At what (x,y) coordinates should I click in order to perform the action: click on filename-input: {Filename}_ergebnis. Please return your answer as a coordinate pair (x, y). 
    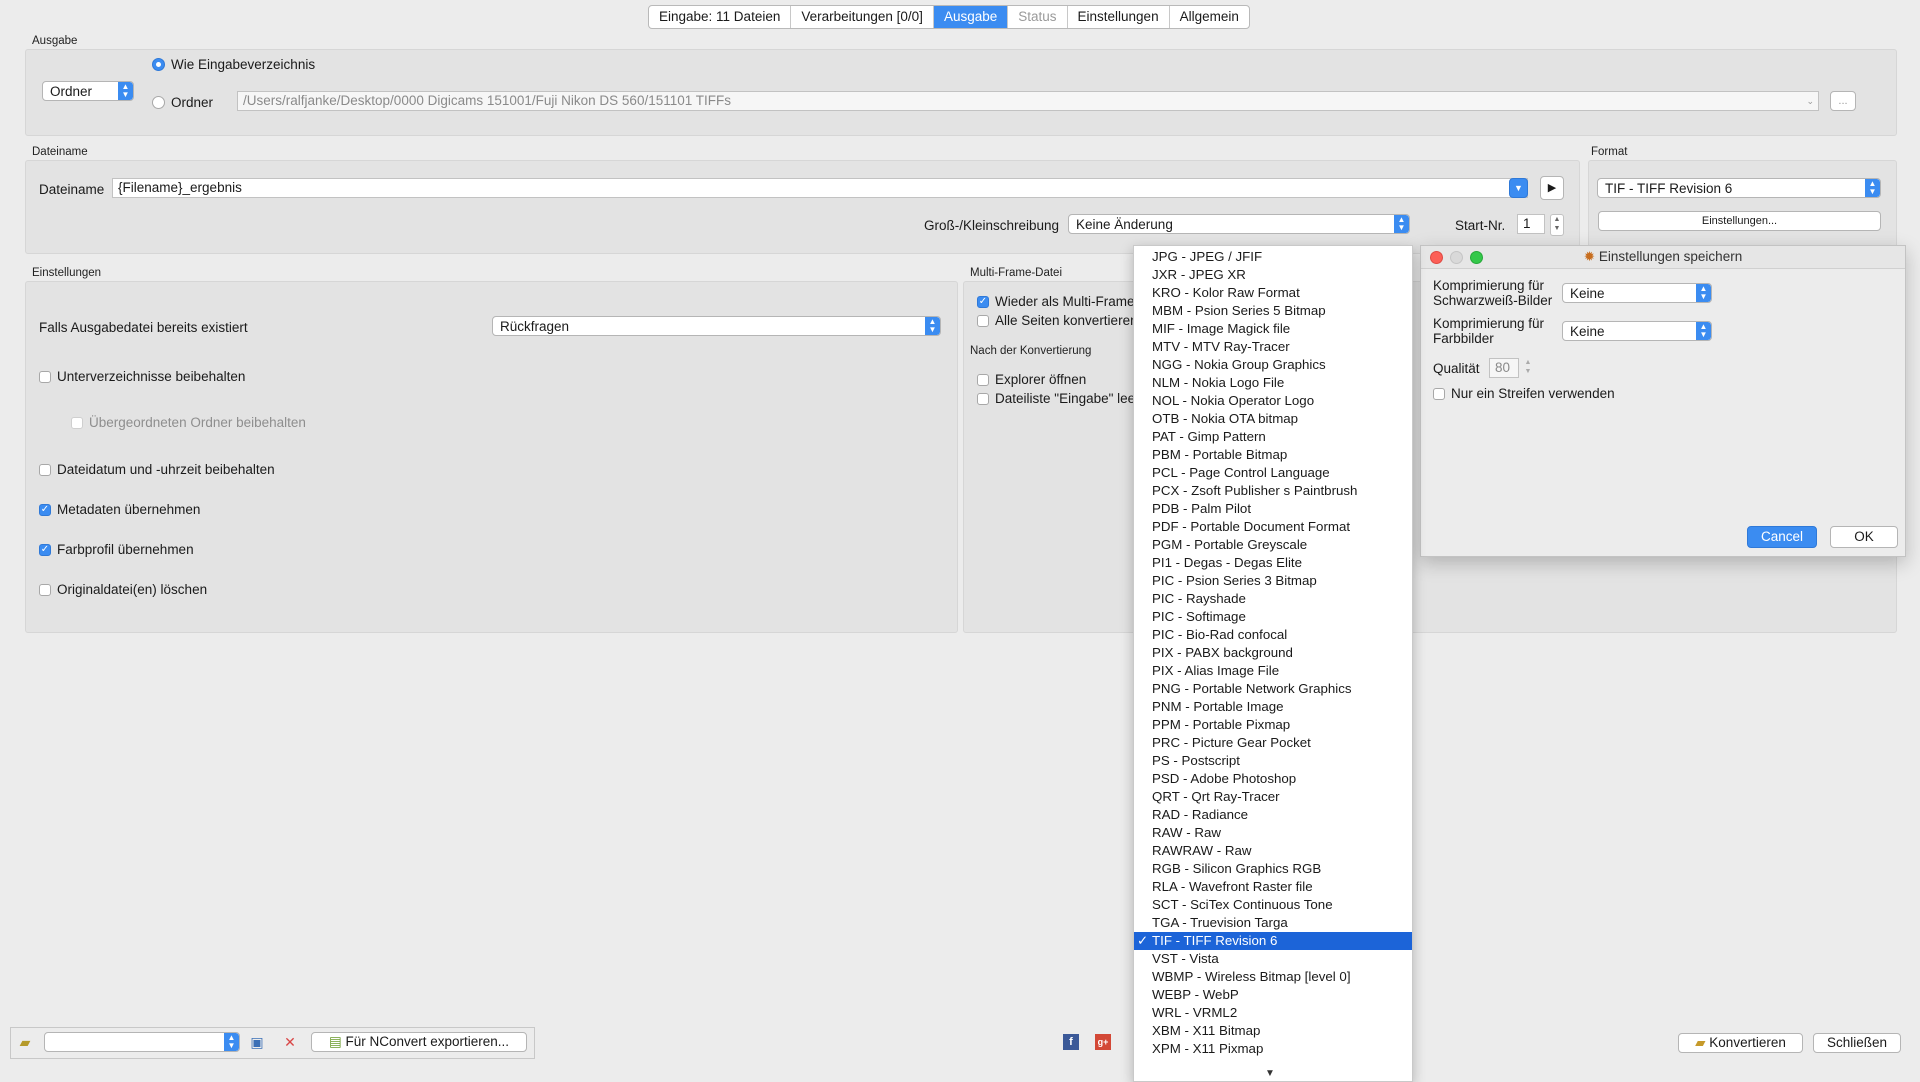
    Looking at the image, I should click on (820, 188).